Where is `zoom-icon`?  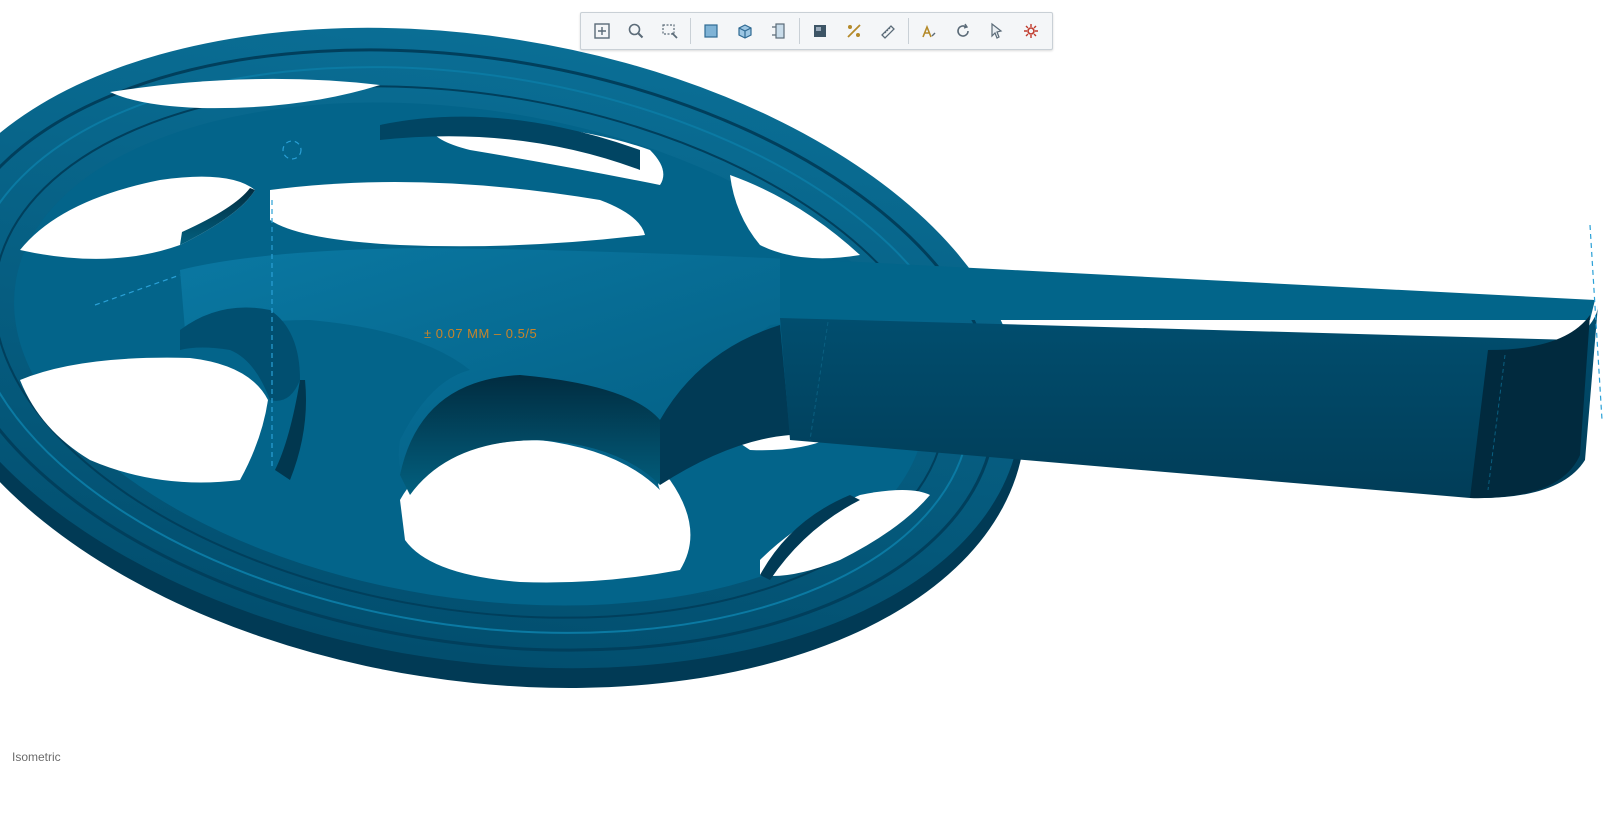 zoom-icon is located at coordinates (636, 31).